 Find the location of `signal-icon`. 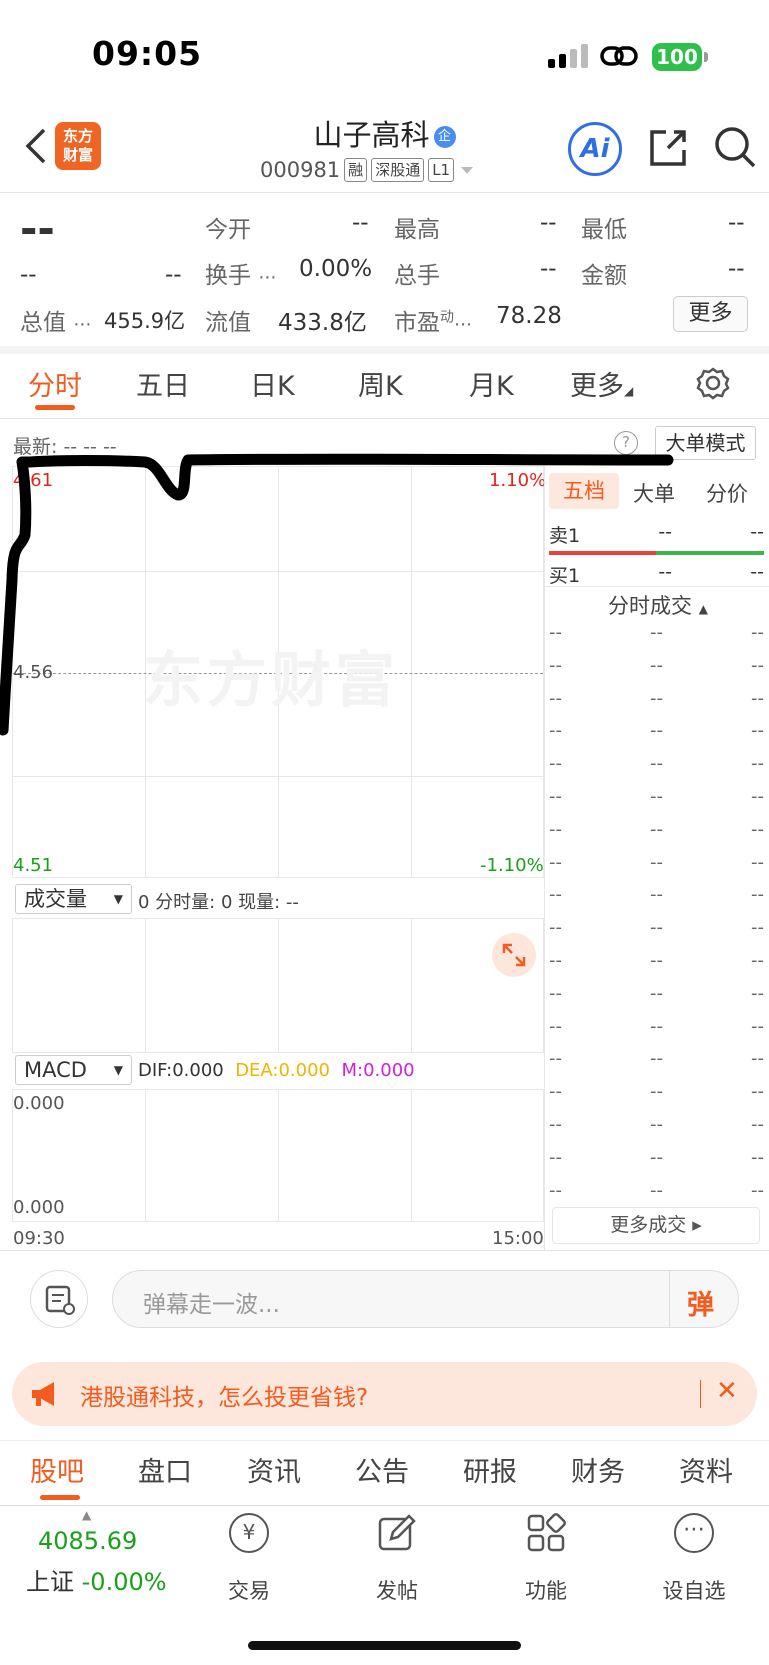

signal-icon is located at coordinates (568, 56).